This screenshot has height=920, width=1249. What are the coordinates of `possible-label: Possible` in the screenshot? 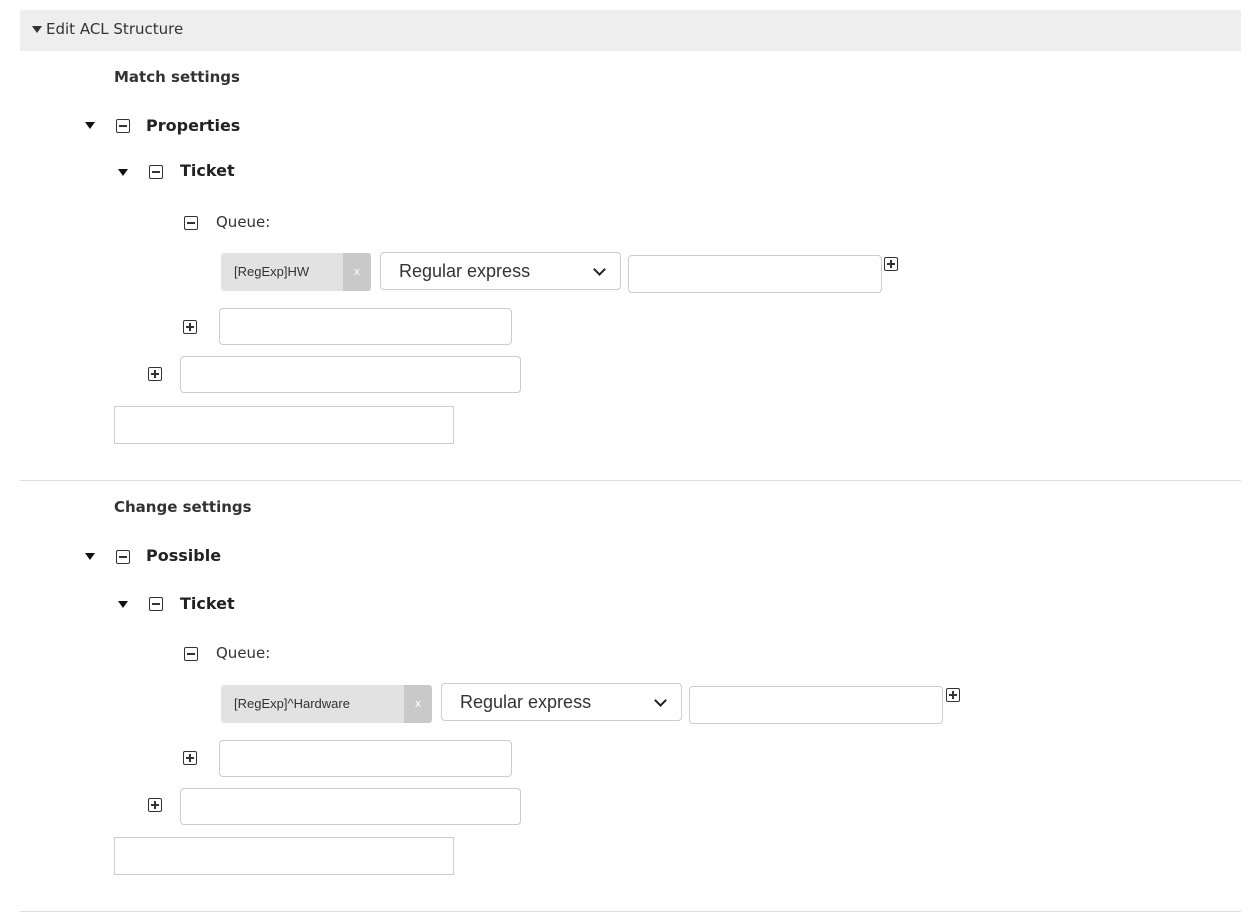 It's located at (184, 555).